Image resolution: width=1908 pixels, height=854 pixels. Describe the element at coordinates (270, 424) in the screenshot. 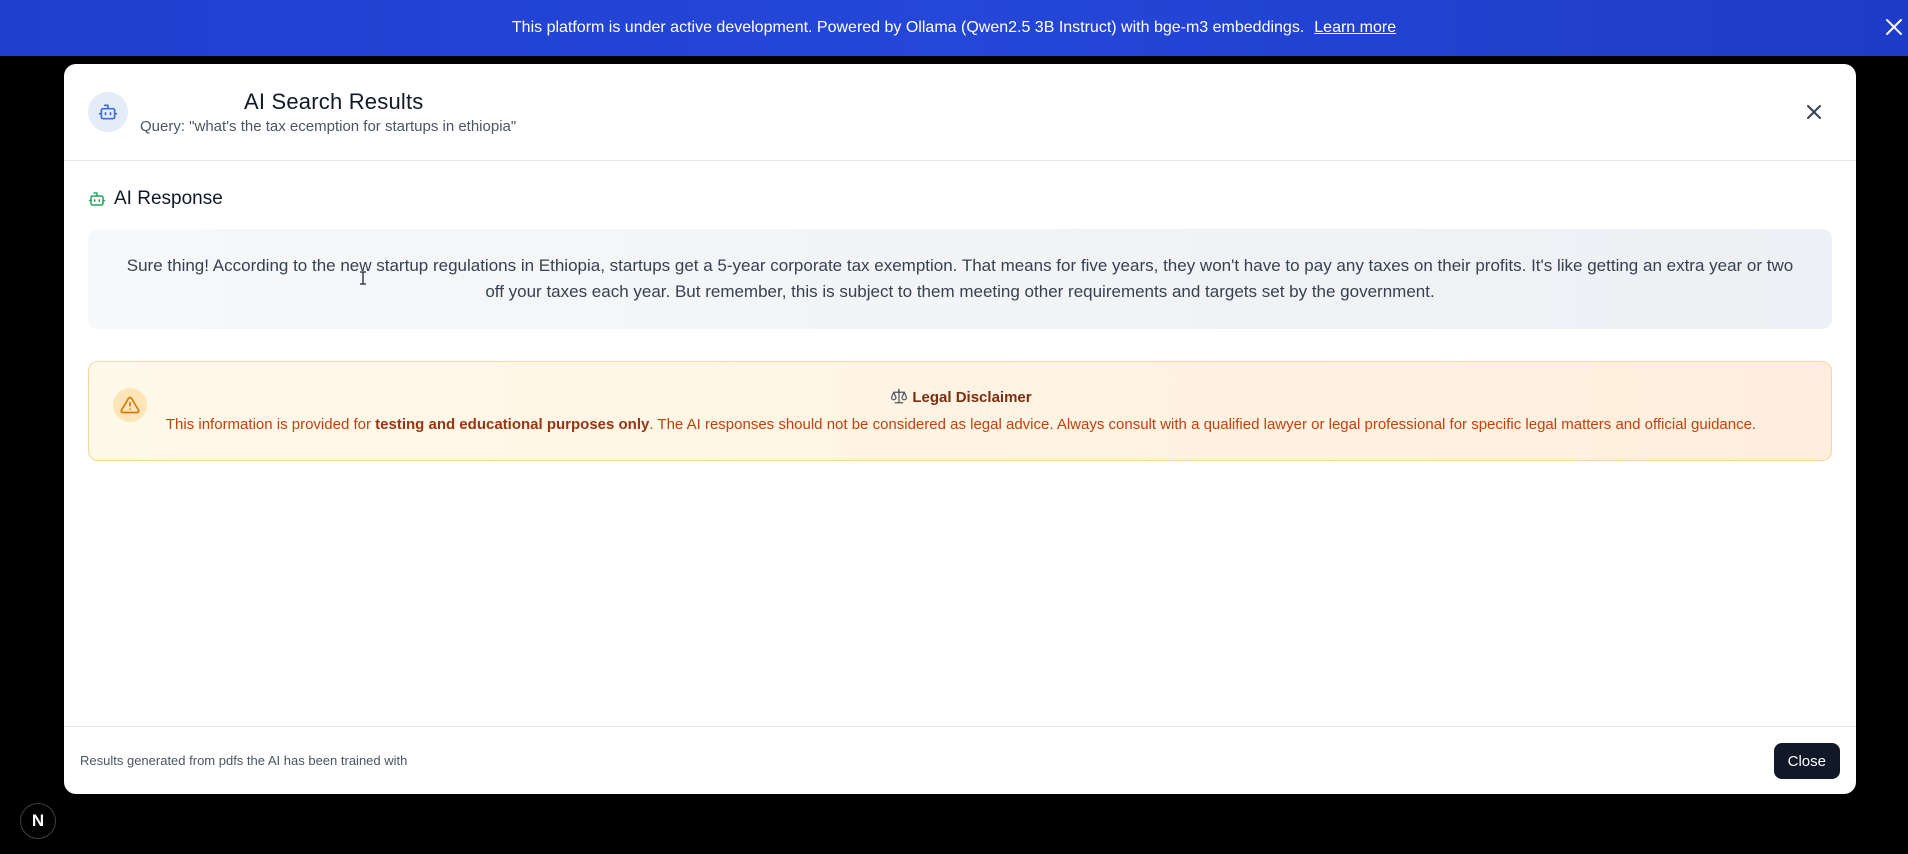

I see `disclaimer-text-start: This information is provided for` at that location.